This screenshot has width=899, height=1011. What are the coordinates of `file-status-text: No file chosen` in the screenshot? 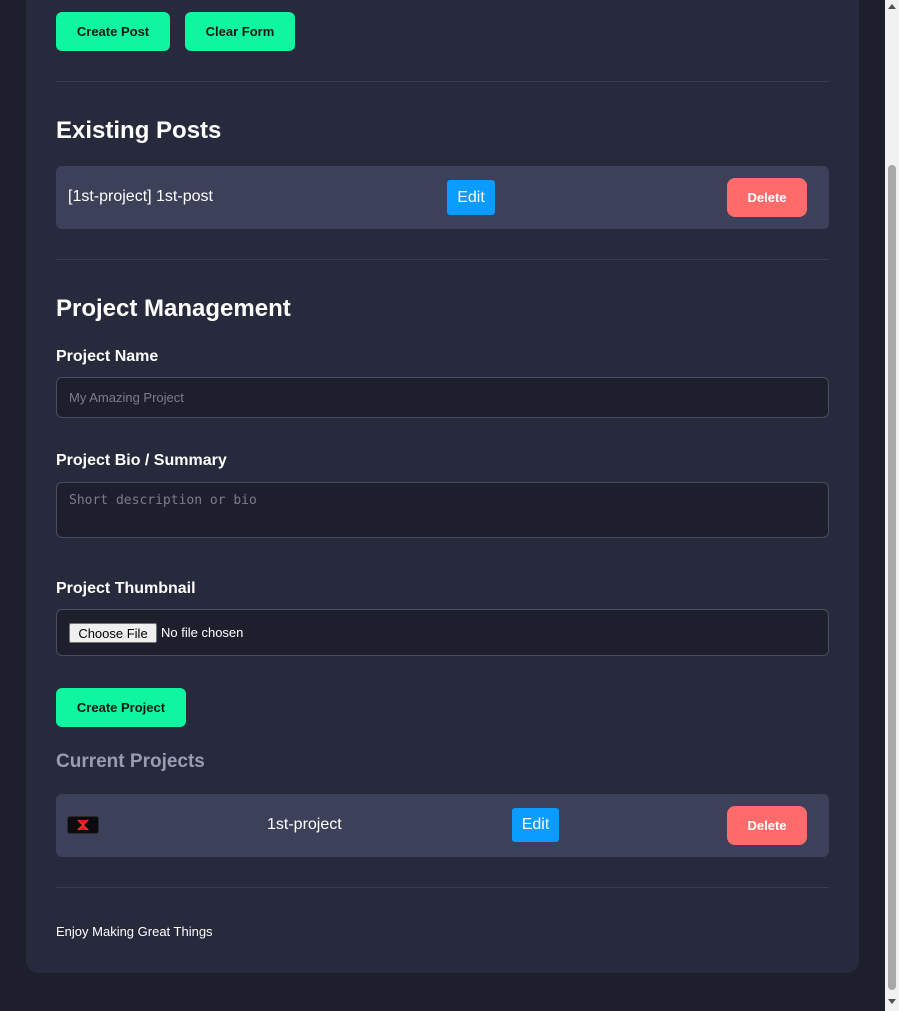 It's located at (202, 632).